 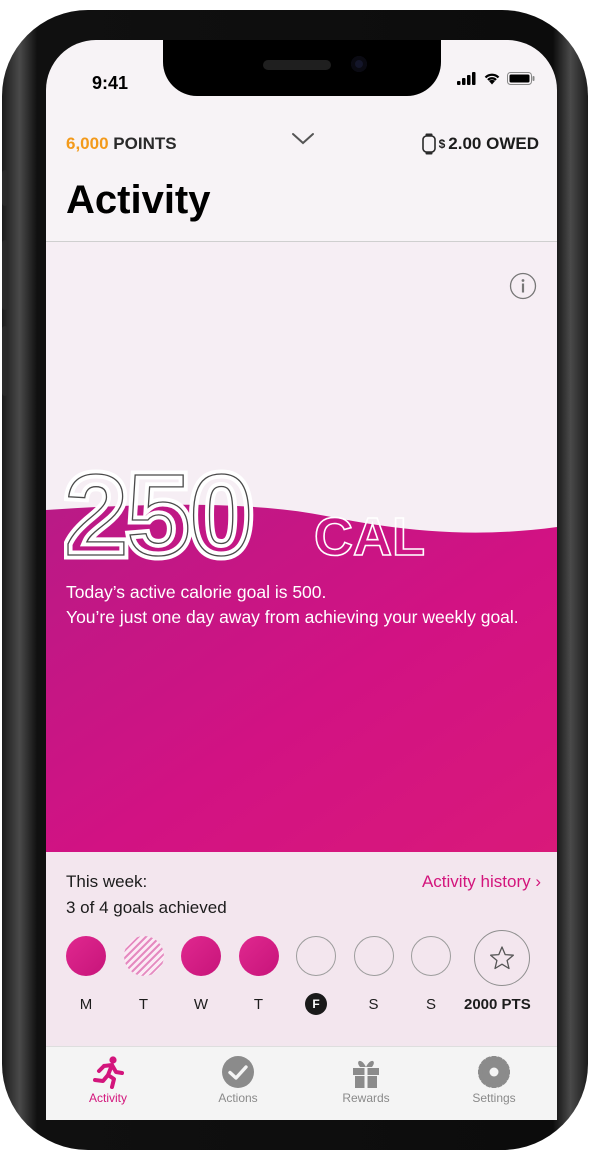 I want to click on gift-icon, so click(x=366, y=1074).